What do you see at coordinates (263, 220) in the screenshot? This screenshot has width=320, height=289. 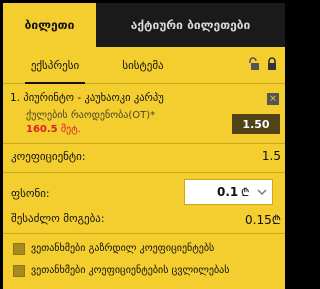 I see `possible-win-value: 0.15₾` at bounding box center [263, 220].